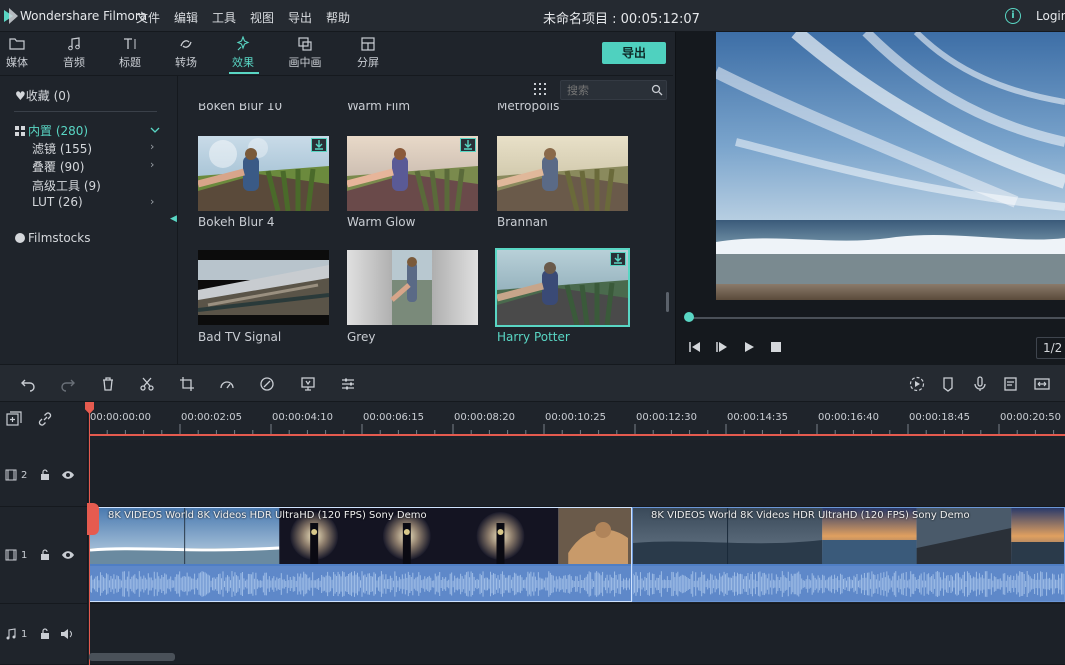 Image resolution: width=1065 pixels, height=665 pixels. I want to click on ruler-tick-label: 00:00:10:25, so click(576, 417).